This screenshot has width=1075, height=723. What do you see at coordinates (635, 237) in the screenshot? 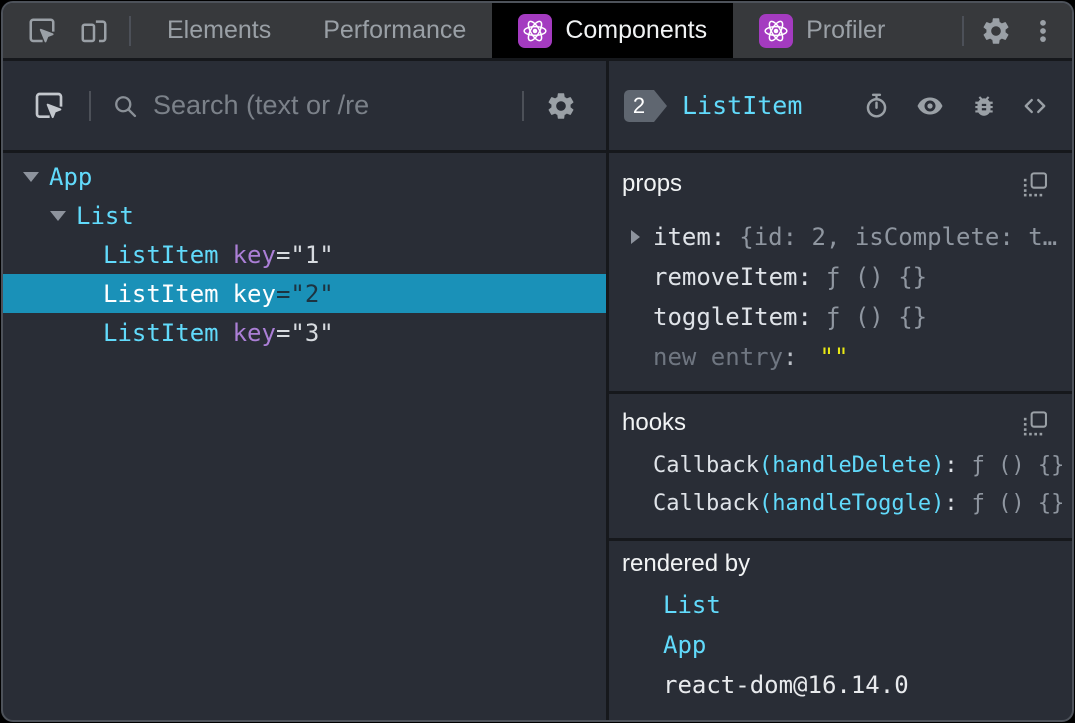
I see `expand-icon` at bounding box center [635, 237].